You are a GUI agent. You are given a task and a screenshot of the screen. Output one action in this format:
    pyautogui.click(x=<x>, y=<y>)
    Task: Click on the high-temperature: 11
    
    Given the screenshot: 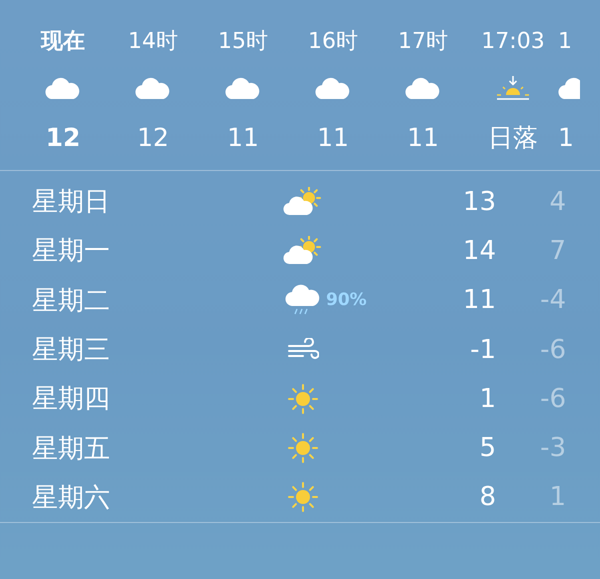 What is the action you would take?
    pyautogui.click(x=479, y=300)
    